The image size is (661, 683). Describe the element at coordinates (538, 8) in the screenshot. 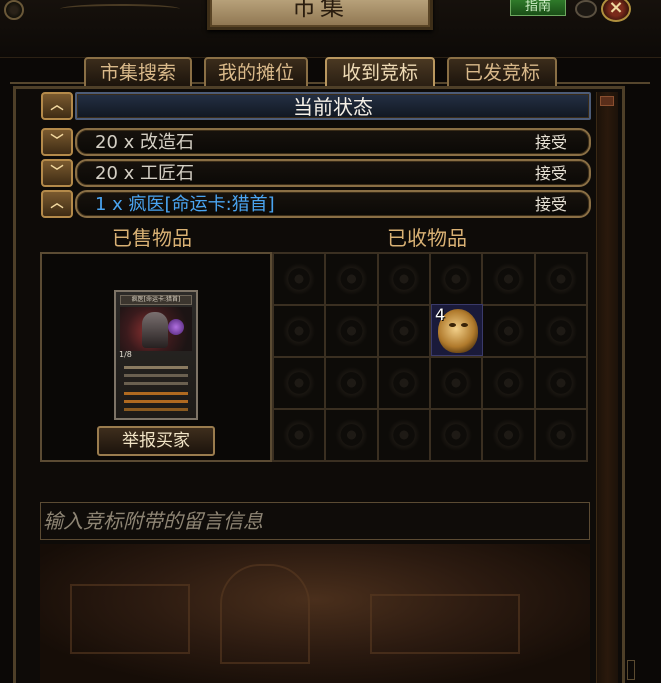

I see `guide-button: 指南` at that location.